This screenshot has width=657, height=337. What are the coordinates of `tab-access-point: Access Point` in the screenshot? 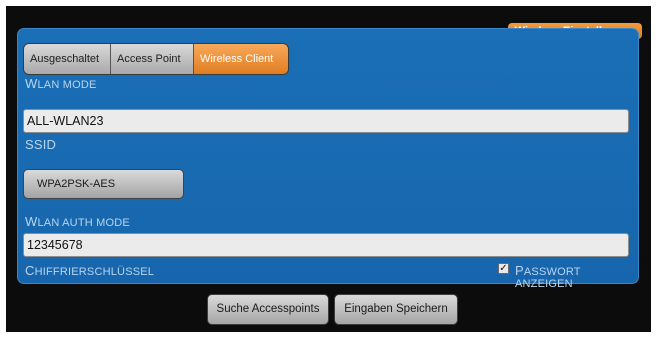 It's located at (152, 59).